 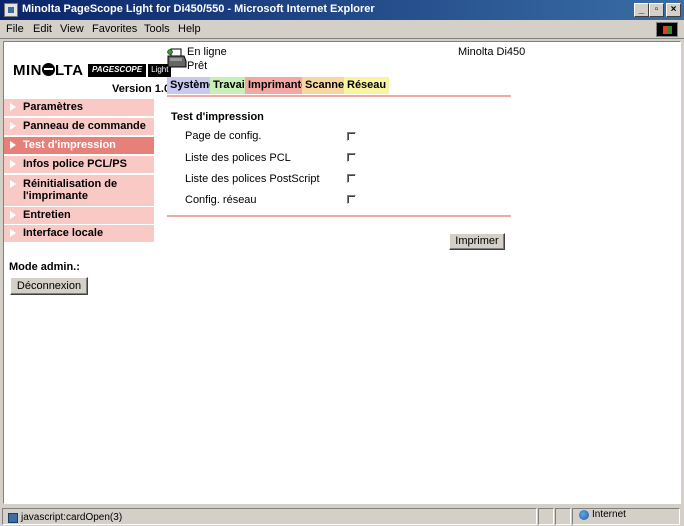 I want to click on section-divider, so click(x=339, y=216).